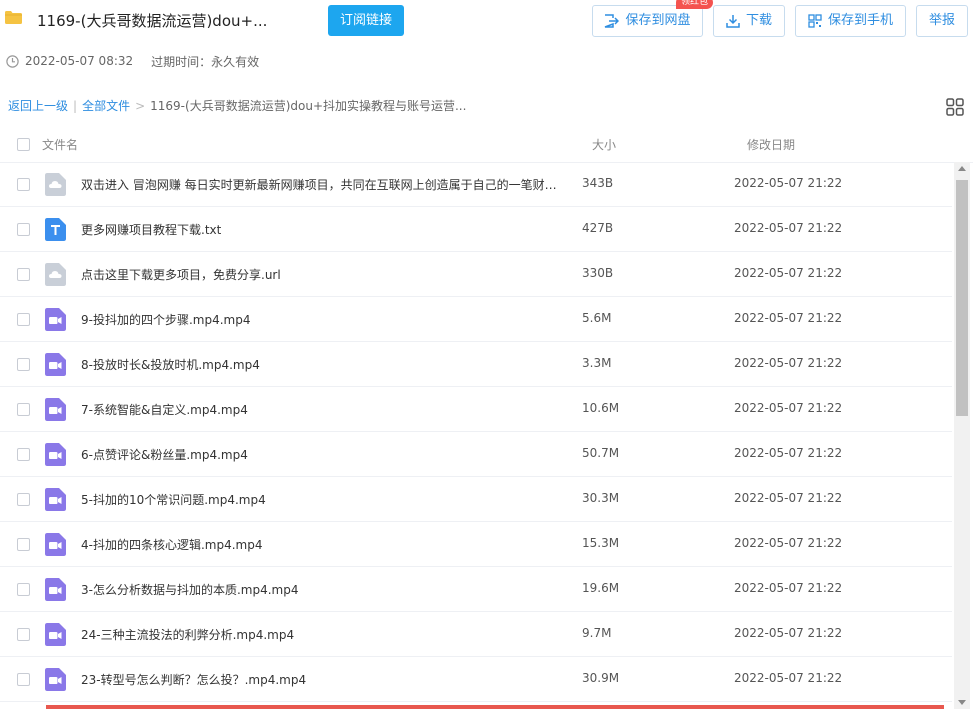  I want to click on file-row: 点击这里下载更多项目，免费分享.url 330B 2022-05-07 21:22, so click(476, 274).